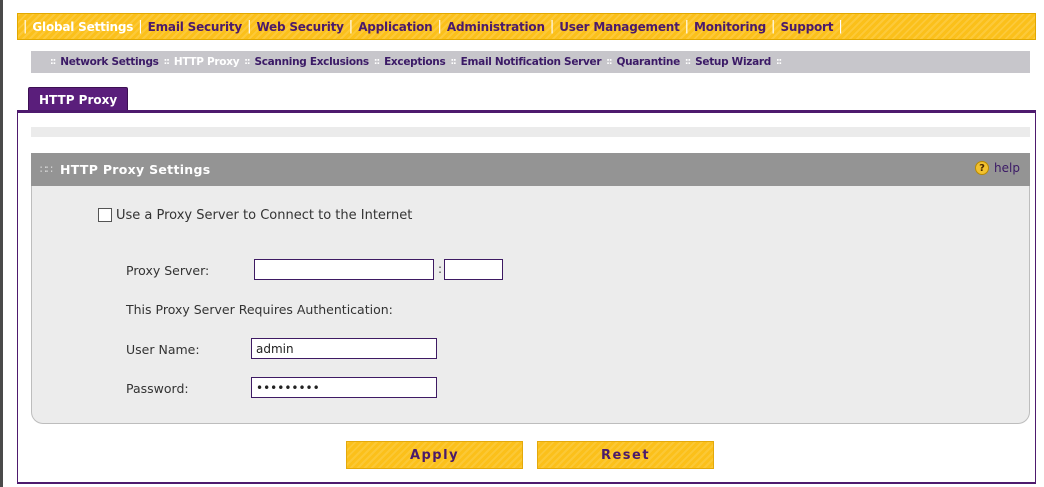  I want to click on page-left-rule, so click(1, 243).